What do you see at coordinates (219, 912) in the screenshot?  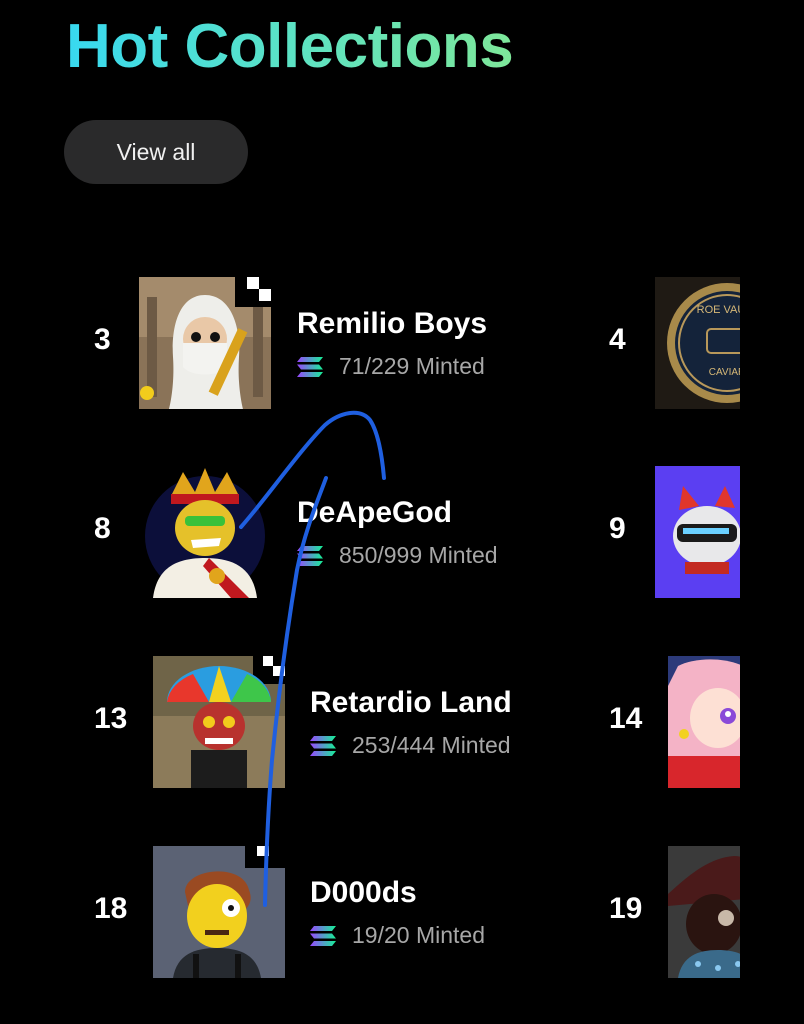 I see `d000ds-thumbnail-icon` at bounding box center [219, 912].